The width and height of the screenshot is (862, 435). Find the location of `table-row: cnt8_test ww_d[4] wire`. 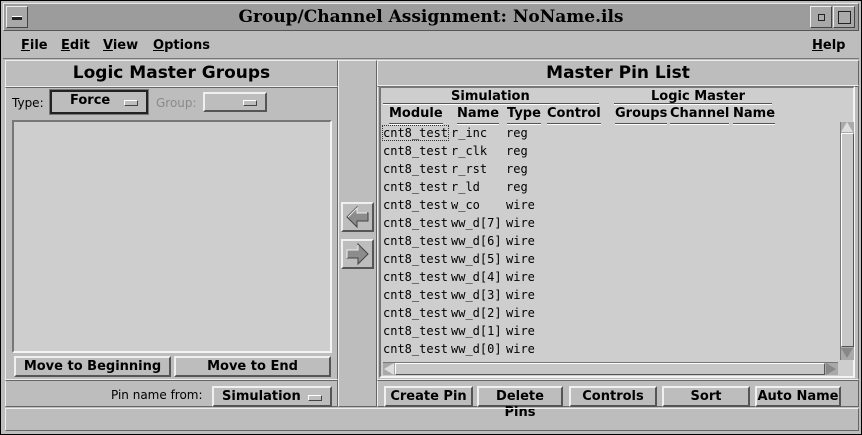

table-row: cnt8_test ww_d[4] wire is located at coordinates (608, 278).